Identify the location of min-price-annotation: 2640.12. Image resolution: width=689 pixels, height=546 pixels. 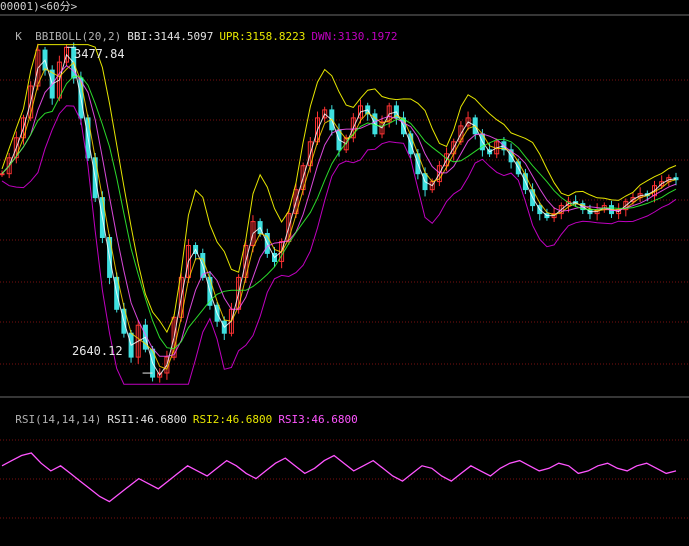
(97, 351).